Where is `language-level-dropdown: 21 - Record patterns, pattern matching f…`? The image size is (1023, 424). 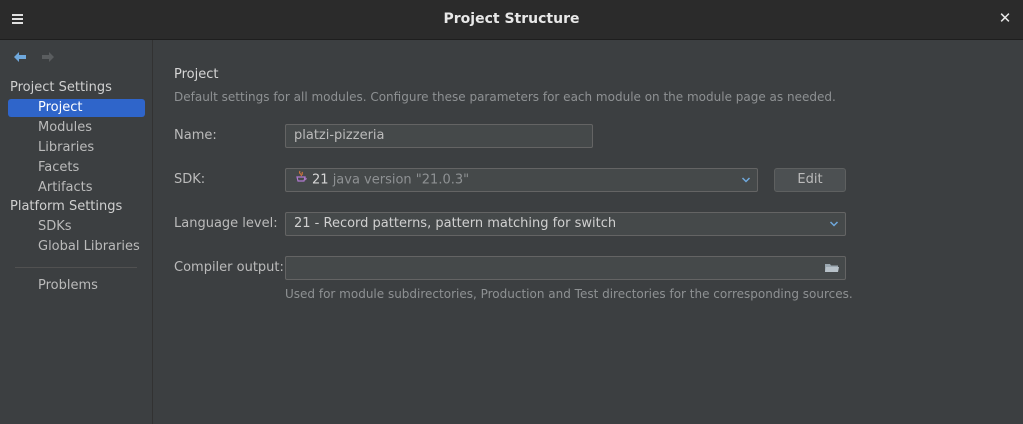
language-level-dropdown: 21 - Record patterns, pattern matching f… is located at coordinates (565, 224).